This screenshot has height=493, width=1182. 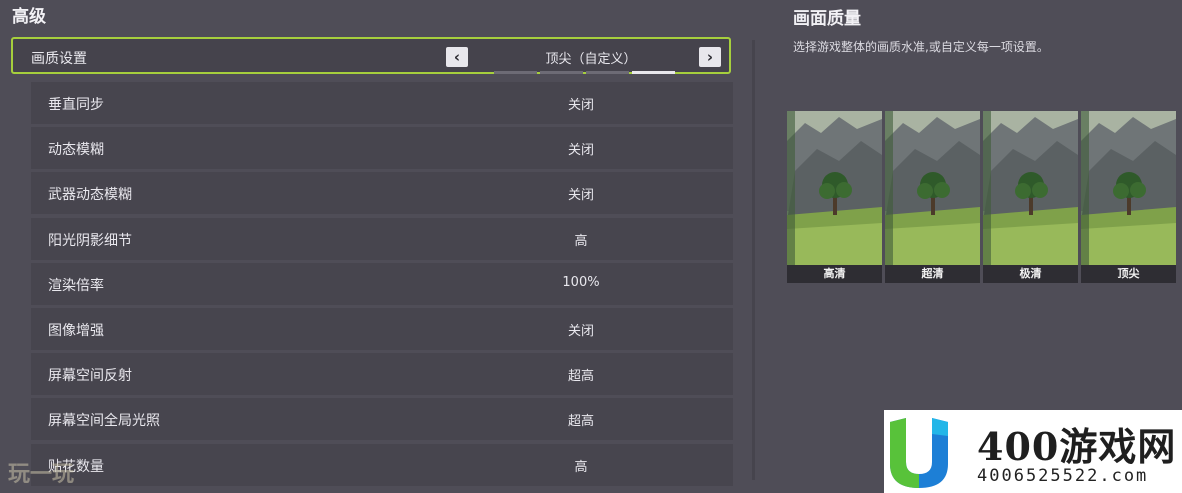 I want to click on brand-name: 400游戏网, so click(x=1077, y=446).